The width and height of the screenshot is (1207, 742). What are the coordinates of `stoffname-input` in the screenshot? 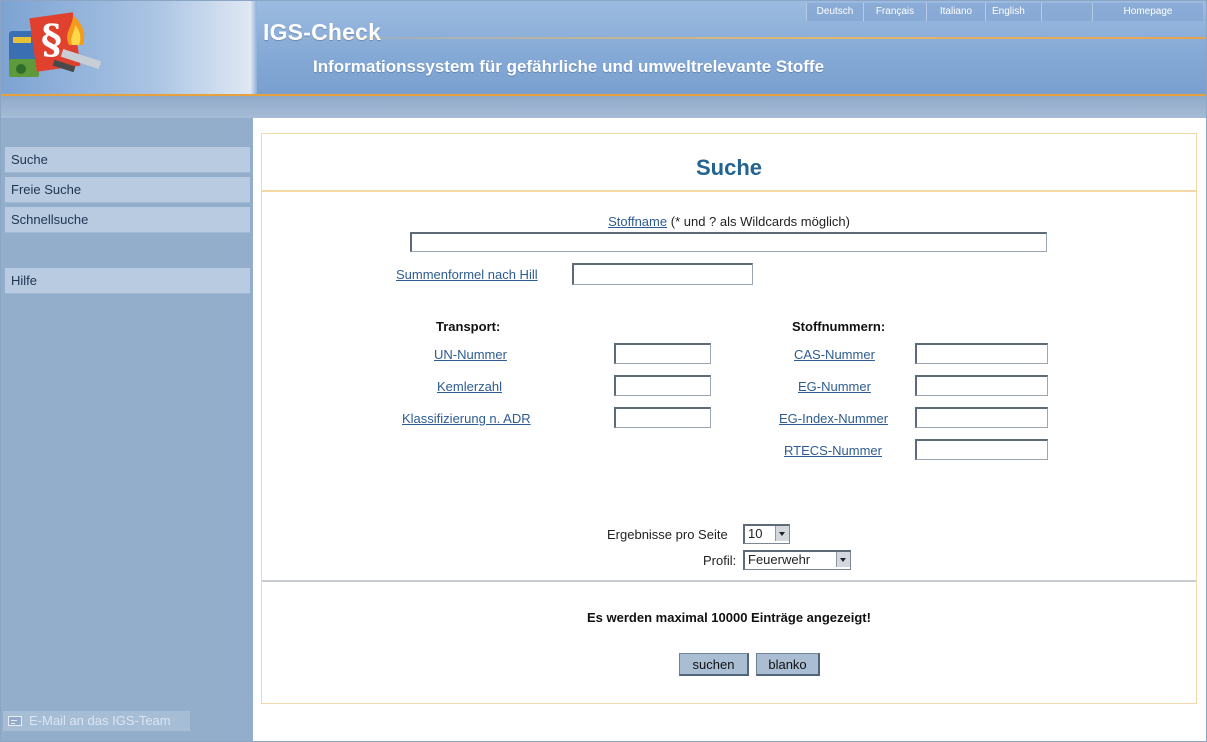 It's located at (728, 242).